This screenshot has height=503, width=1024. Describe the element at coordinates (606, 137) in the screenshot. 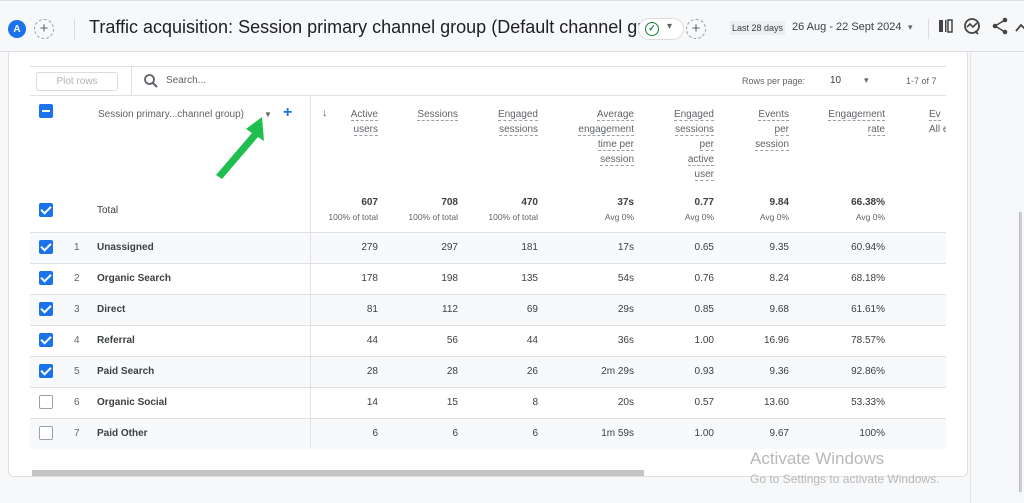

I see `metric-column-header: Average engagement time per session` at that location.